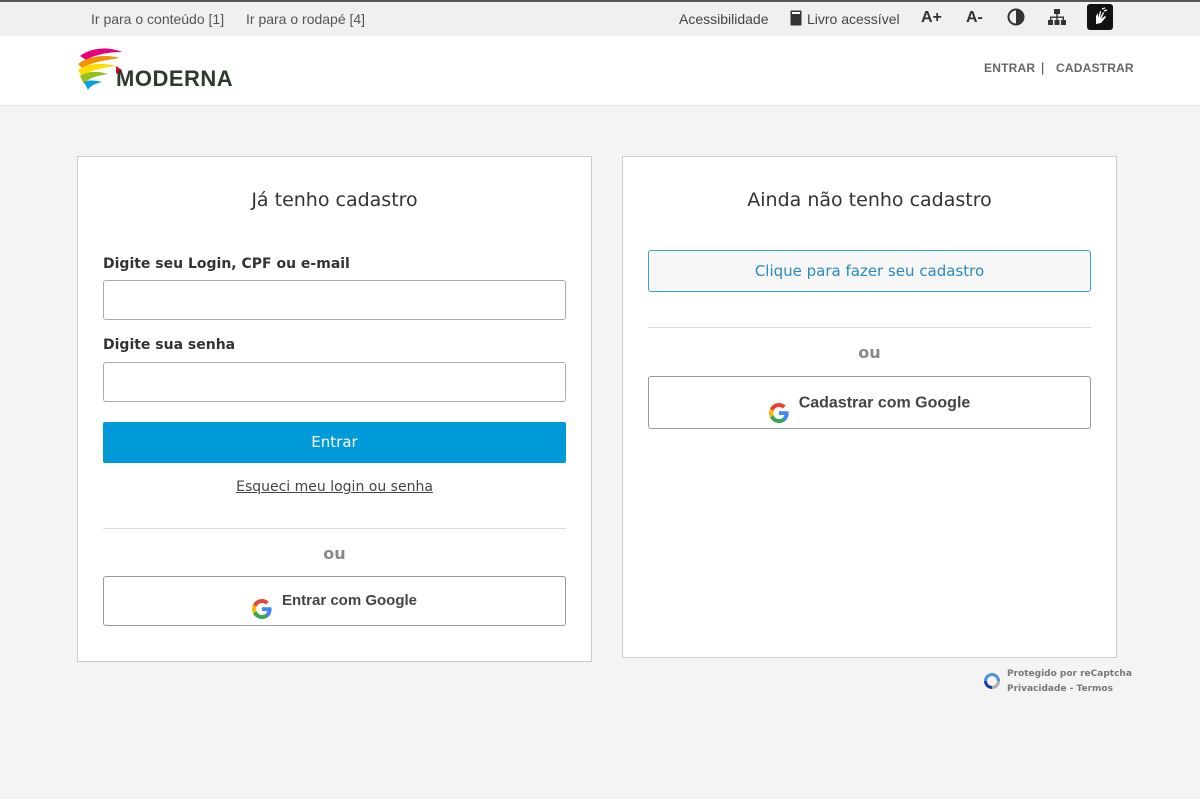 This screenshot has width=1200, height=799. What do you see at coordinates (869, 327) in the screenshot?
I see `register-divider` at bounding box center [869, 327].